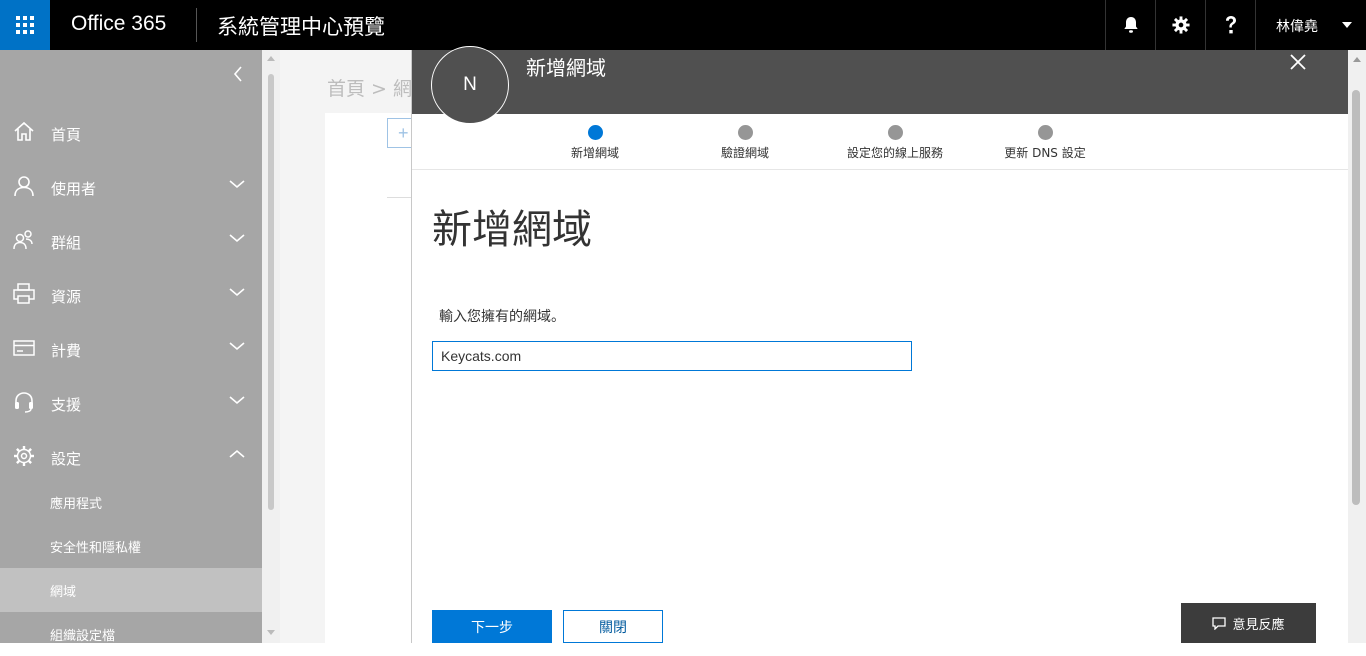  I want to click on close-button: 關閉, so click(613, 626).